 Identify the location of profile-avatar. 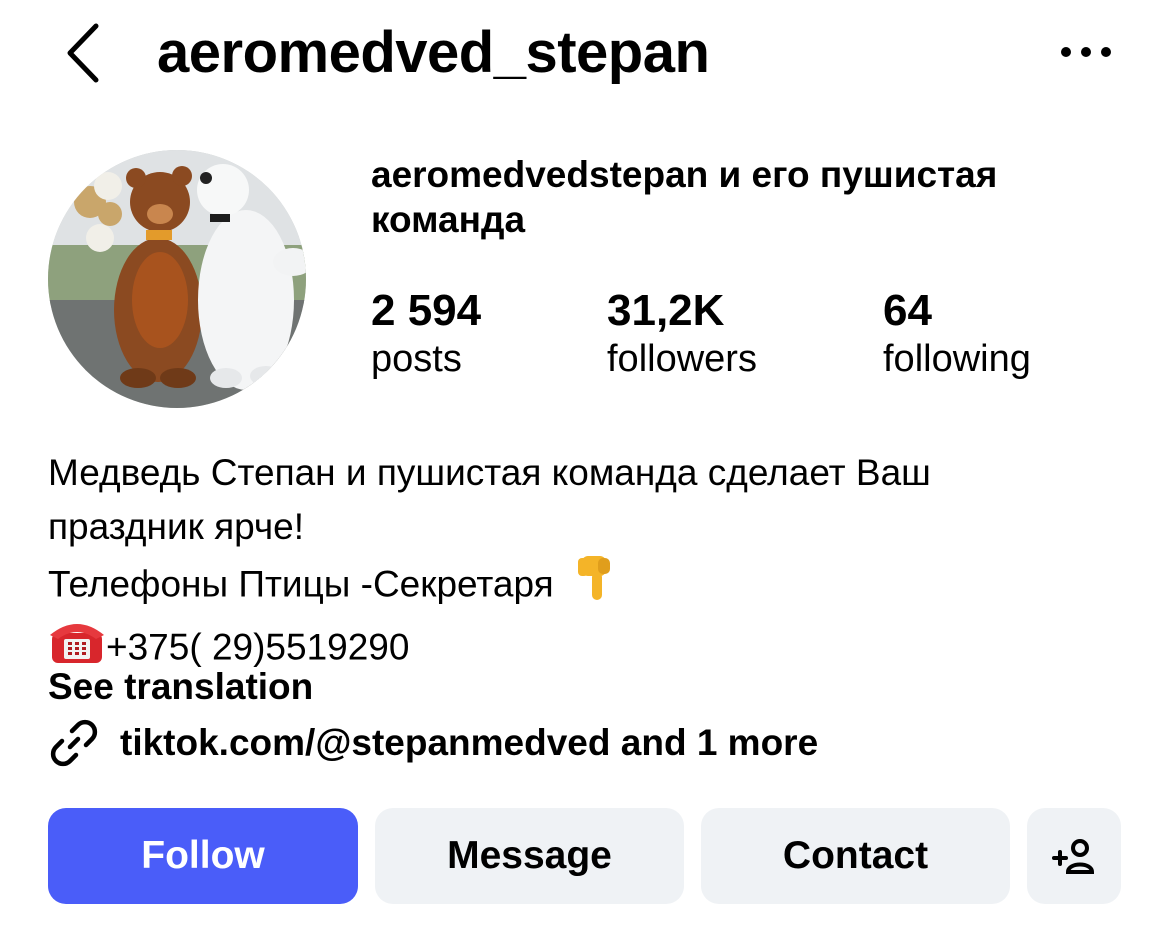
(177, 279).